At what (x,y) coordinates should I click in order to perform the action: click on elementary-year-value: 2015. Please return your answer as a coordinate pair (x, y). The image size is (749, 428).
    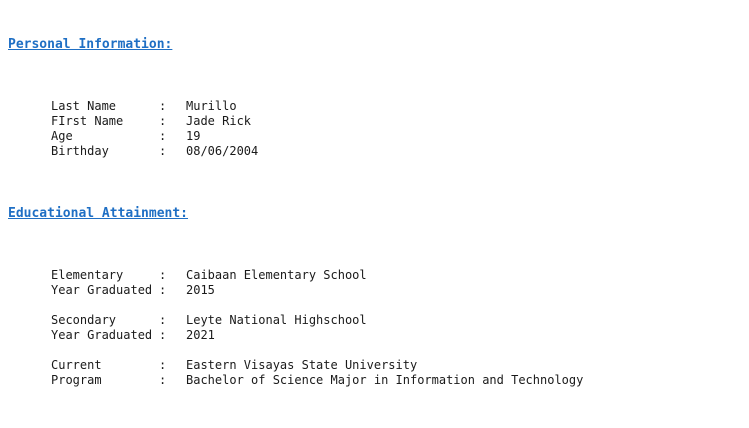
    Looking at the image, I should click on (200, 290).